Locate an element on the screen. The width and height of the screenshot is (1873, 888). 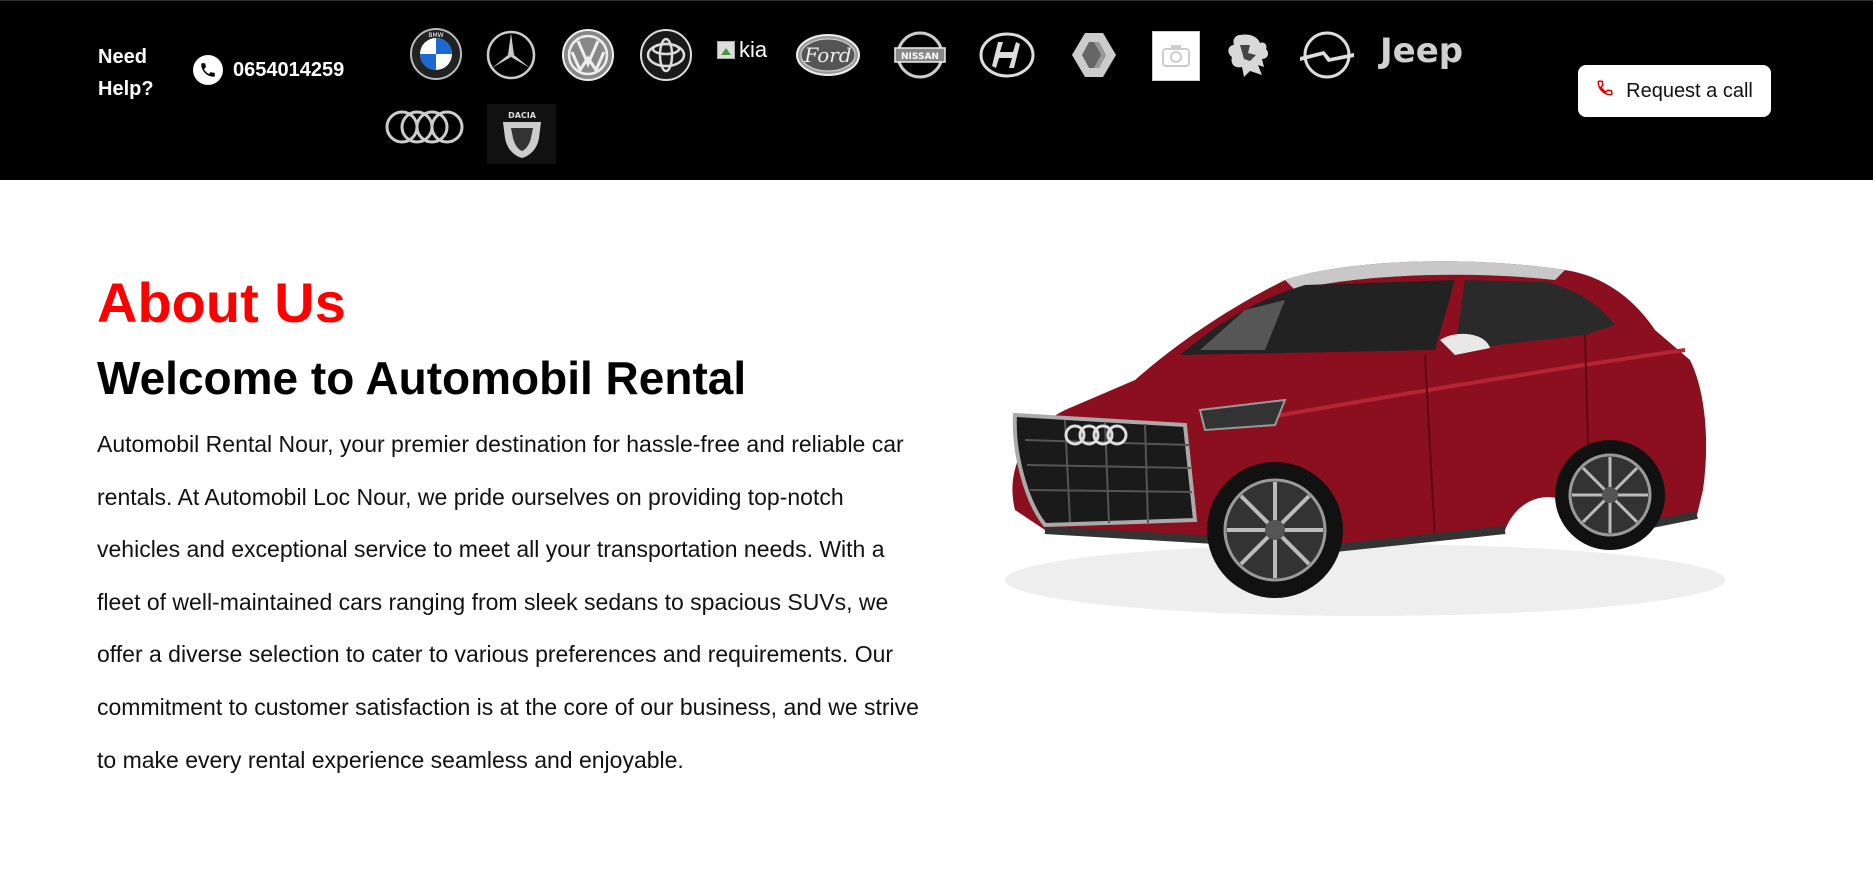
need-help-label: Need Help? is located at coordinates (126, 73).